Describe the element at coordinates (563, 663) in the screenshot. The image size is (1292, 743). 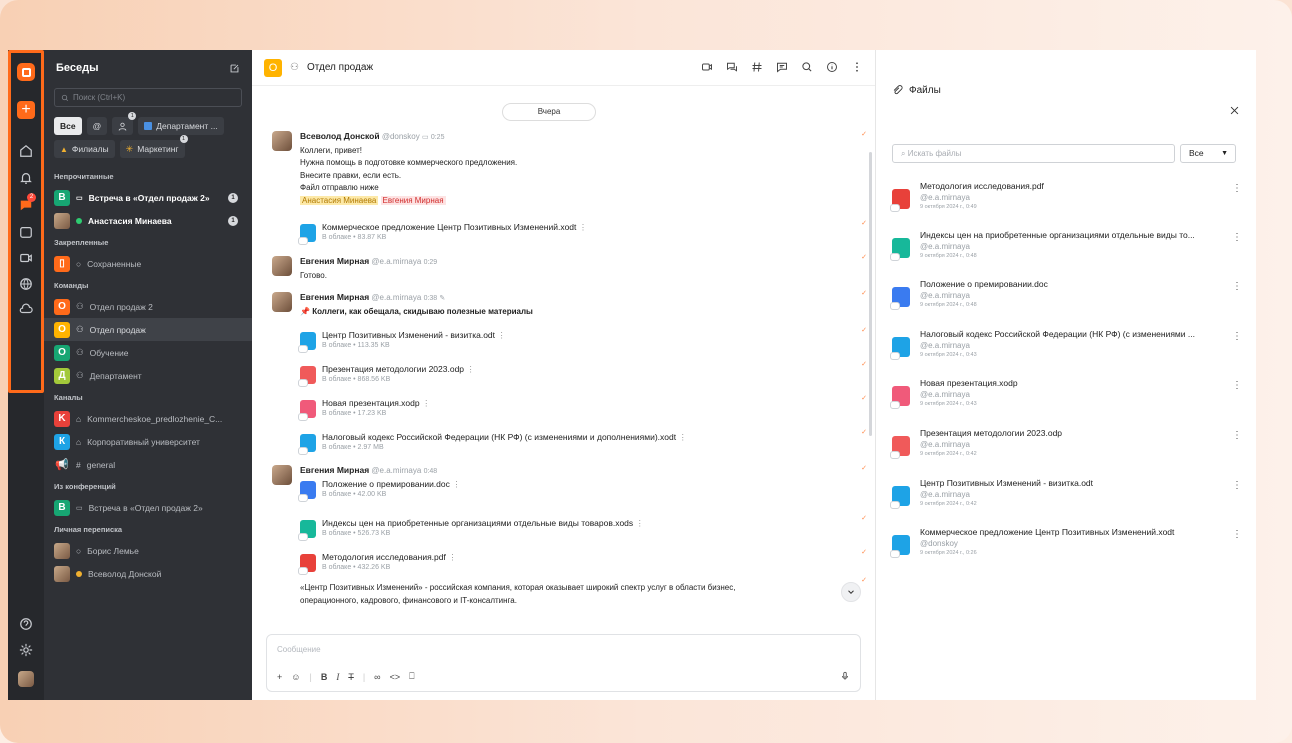
I see `message-composer: Сообщение + ☺ | B I T | ∞ <> ⎕` at that location.